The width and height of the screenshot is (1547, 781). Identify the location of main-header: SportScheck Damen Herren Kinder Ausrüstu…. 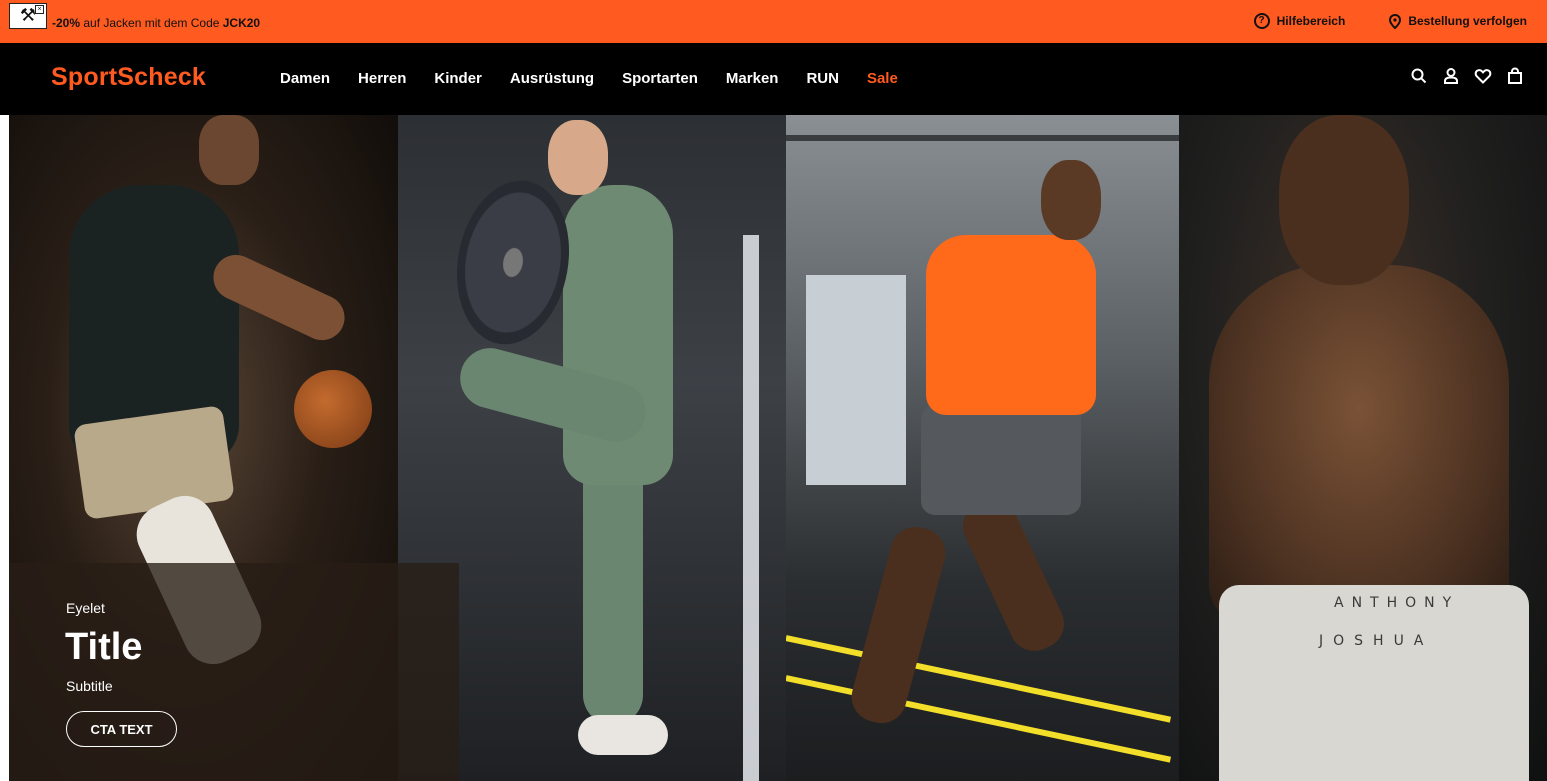
(773, 92).